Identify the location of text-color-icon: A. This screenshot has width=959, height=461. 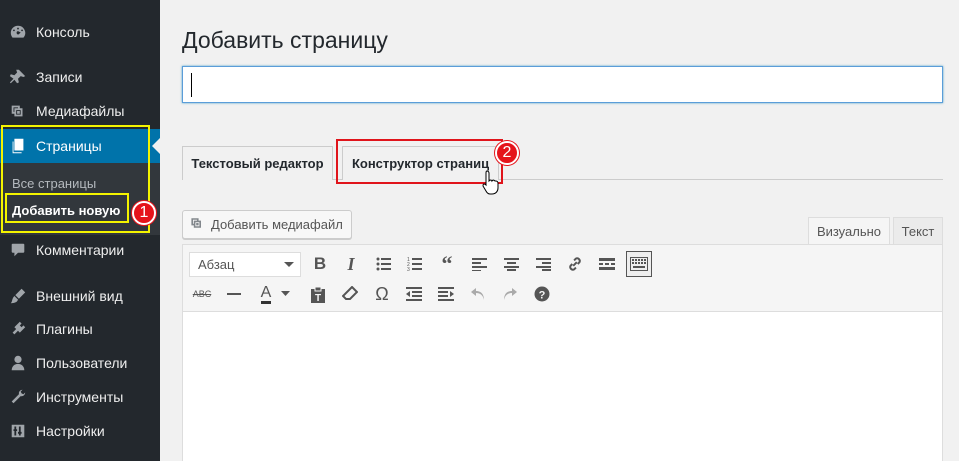
(266, 294).